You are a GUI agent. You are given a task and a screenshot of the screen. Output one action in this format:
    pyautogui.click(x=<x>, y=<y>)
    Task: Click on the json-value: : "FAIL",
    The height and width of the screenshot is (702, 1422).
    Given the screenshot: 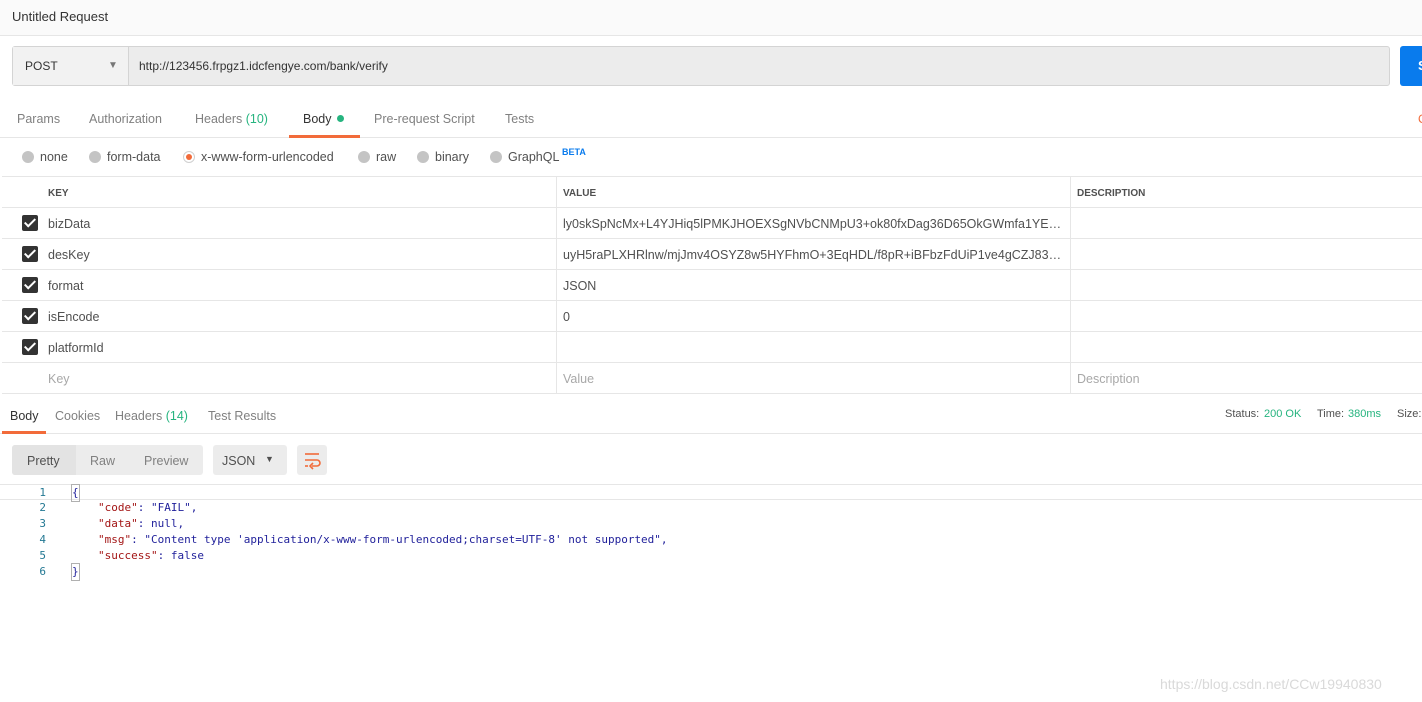 What is the action you would take?
    pyautogui.click(x=167, y=507)
    